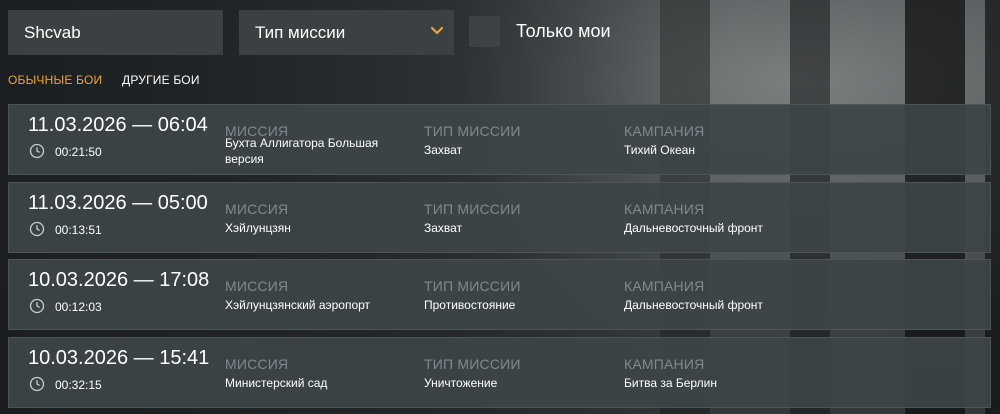 Image resolution: width=1000 pixels, height=414 pixels. Describe the element at coordinates (118, 125) in the screenshot. I see `battle-datetime: 11.03.2026 — 06:04` at that location.